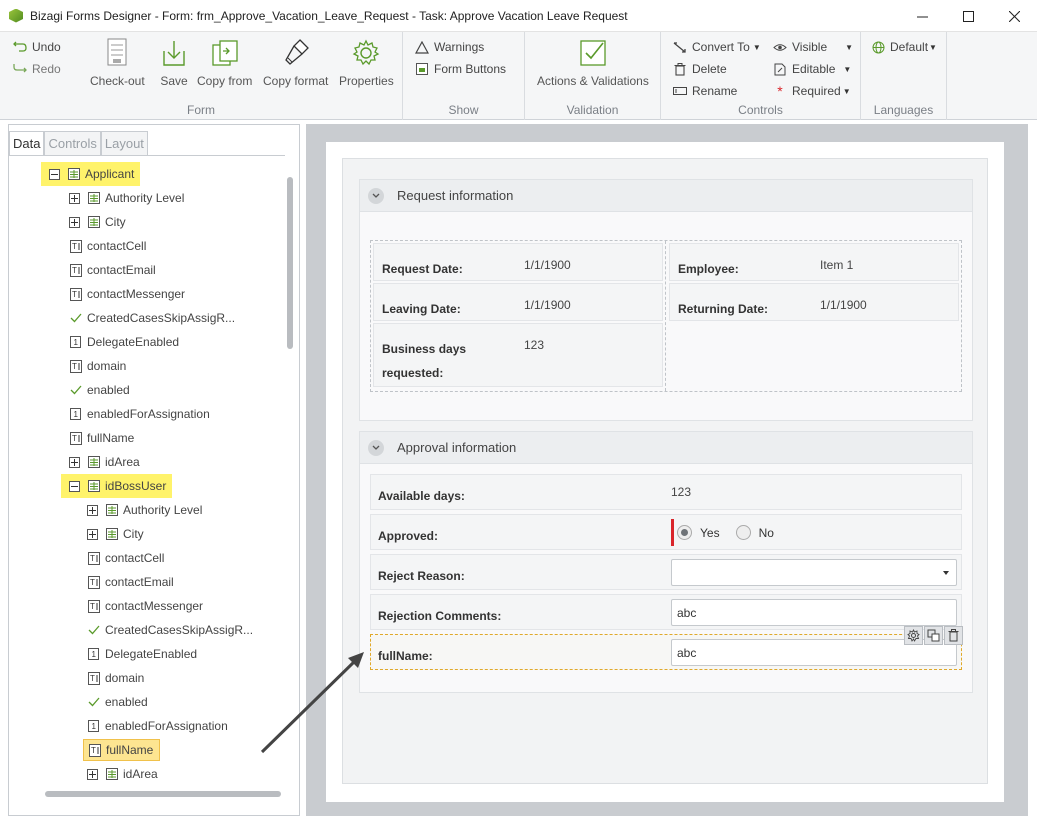  I want to click on undo-button: Undo, so click(37, 47).